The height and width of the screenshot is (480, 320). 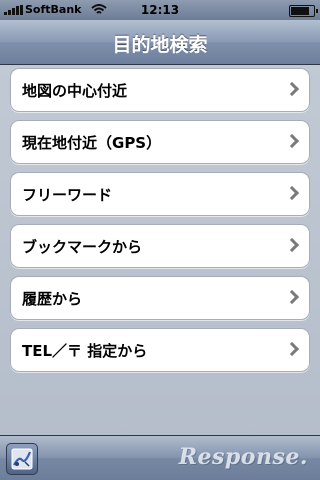 What do you see at coordinates (82, 247) in the screenshot?
I see `menu-item-label: ブックマークから` at bounding box center [82, 247].